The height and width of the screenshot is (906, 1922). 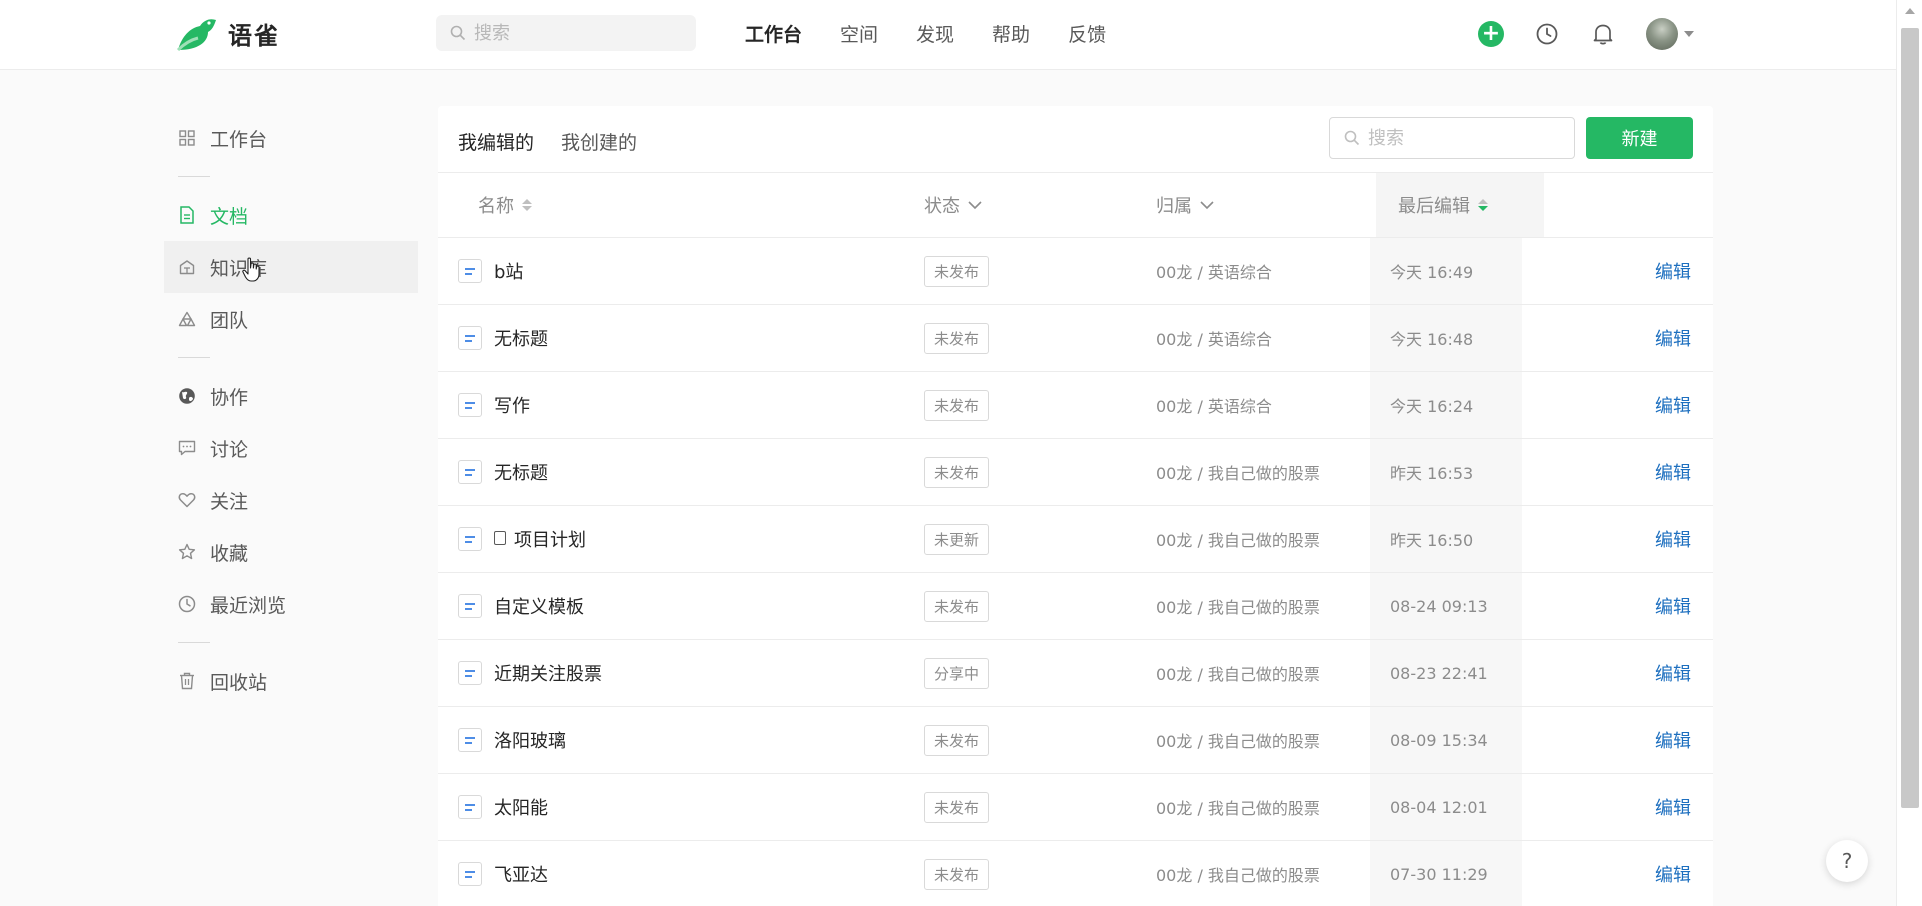 I want to click on table-row: 洛阳玻璃 未发布 00龙 / 我自己做的股票 08-09 15:34 编辑, so click(x=1075, y=740).